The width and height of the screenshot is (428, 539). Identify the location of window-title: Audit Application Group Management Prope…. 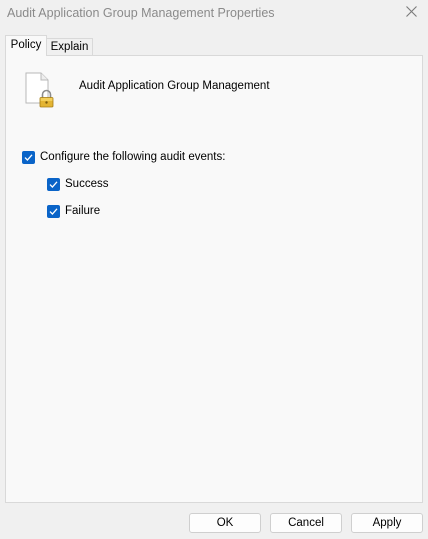
(141, 13).